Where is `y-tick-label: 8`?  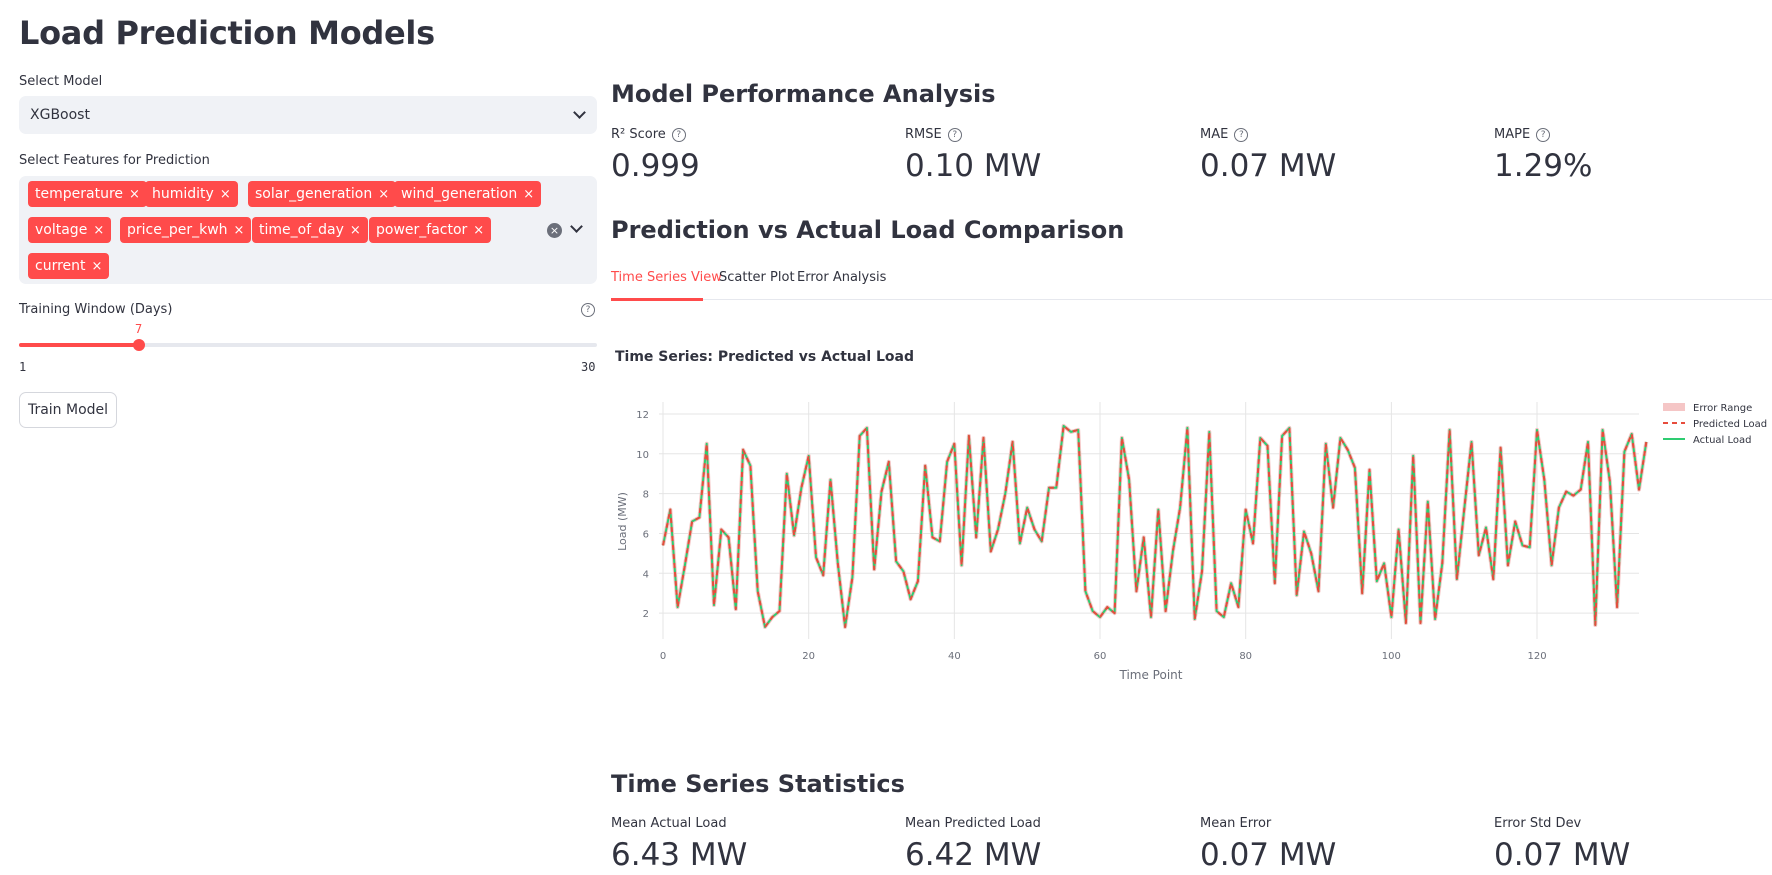 y-tick-label: 8 is located at coordinates (646, 495).